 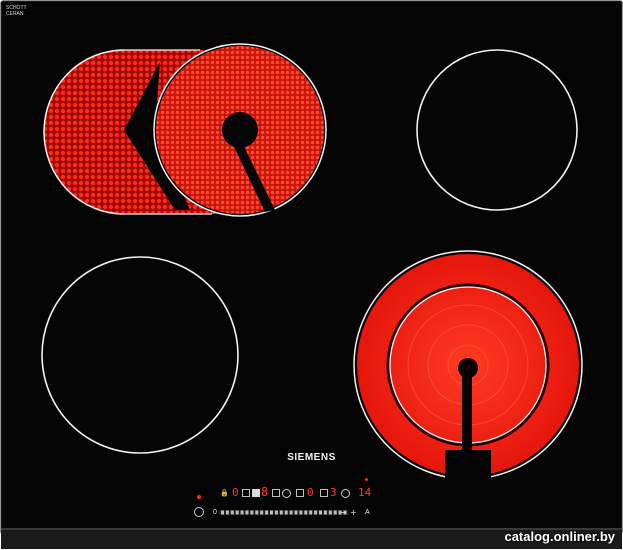 What do you see at coordinates (215, 512) in the screenshot?
I see `slider-min-label: 0` at bounding box center [215, 512].